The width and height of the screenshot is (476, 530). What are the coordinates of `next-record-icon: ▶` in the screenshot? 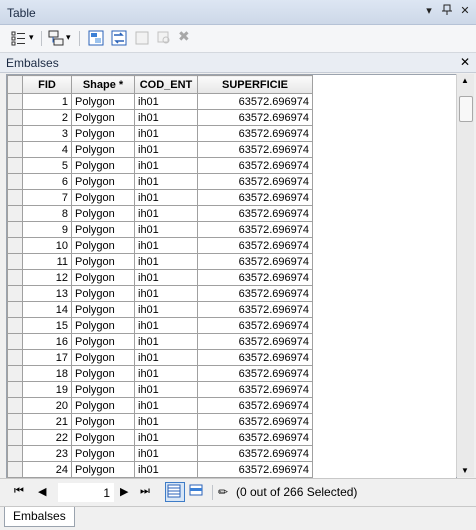 It's located at (124, 491).